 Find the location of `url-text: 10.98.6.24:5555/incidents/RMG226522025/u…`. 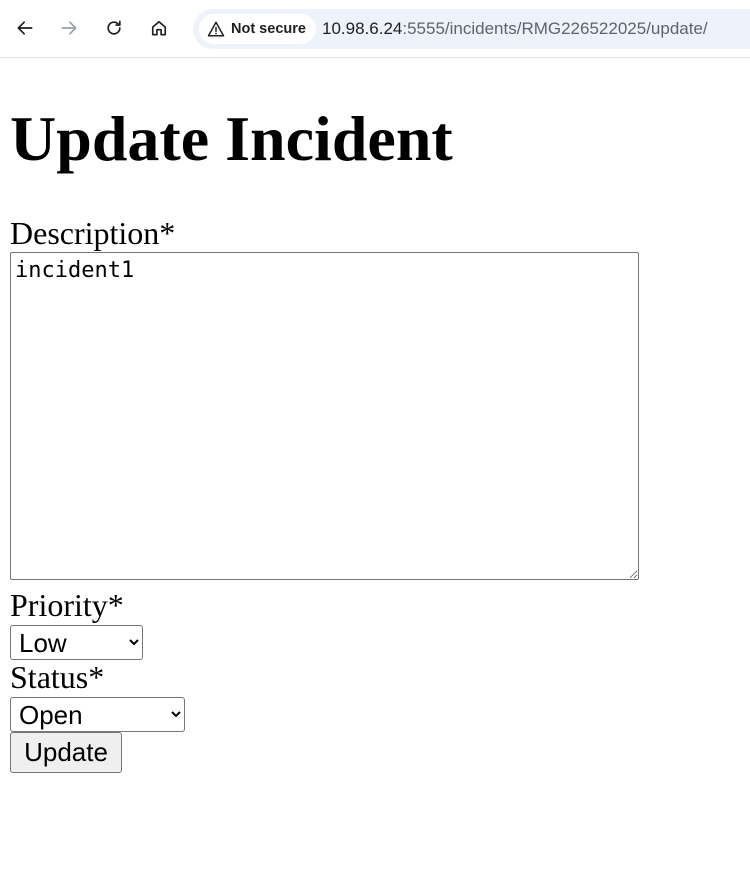

url-text: 10.98.6.24:5555/incidents/RMG226522025/u… is located at coordinates (515, 29).